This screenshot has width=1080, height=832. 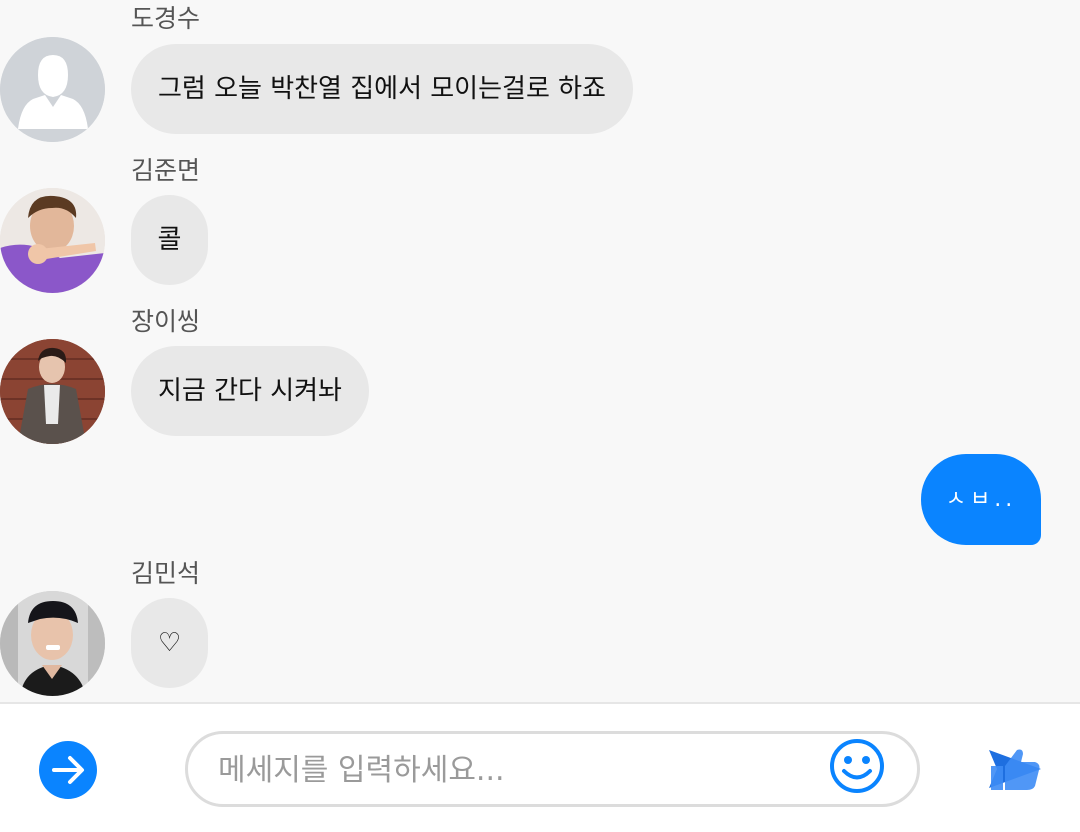 I want to click on arrow-right-icon, so click(x=68, y=770).